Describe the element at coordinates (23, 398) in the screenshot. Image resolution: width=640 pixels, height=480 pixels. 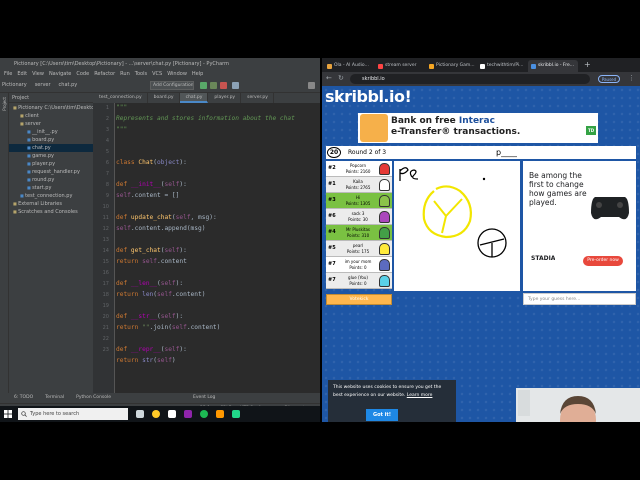
I see `todo-tool-button: 6: TODO` at that location.